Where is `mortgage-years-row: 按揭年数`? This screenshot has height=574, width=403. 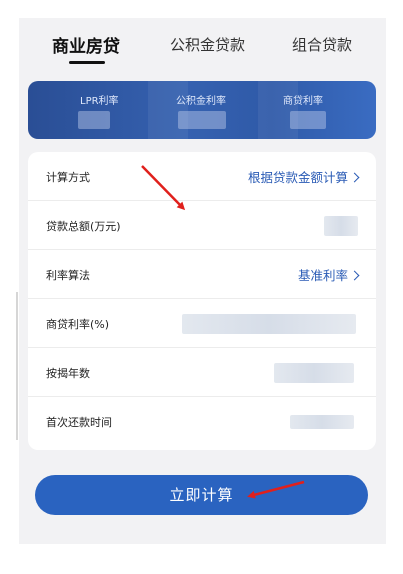 mortgage-years-row: 按揭年数 is located at coordinates (202, 372).